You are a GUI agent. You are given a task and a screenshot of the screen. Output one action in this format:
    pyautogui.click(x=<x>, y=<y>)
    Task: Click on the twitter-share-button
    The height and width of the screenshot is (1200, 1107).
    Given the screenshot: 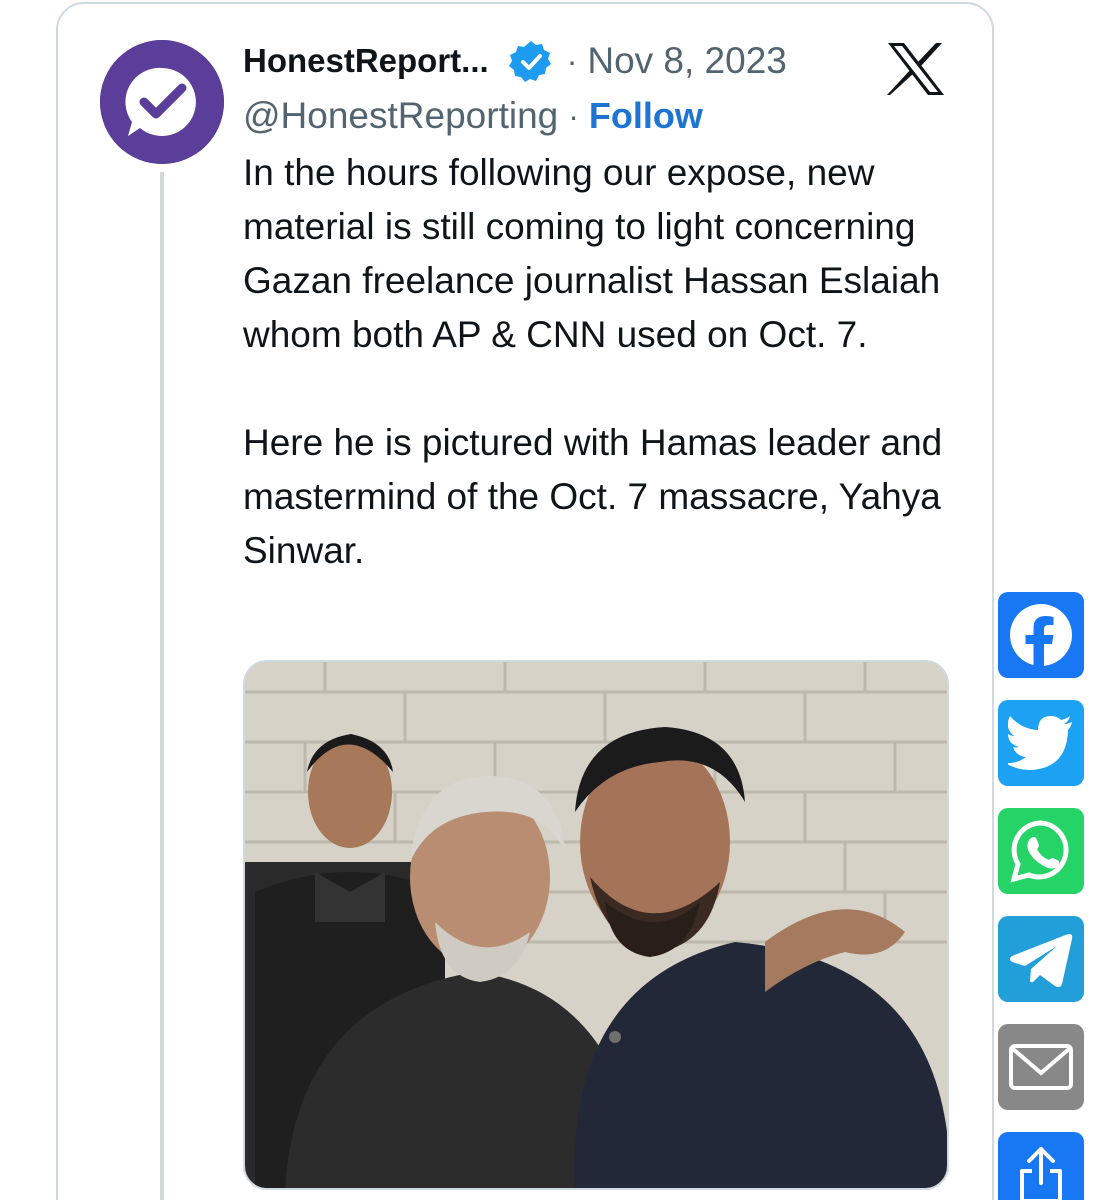 What is the action you would take?
    pyautogui.click(x=1041, y=743)
    